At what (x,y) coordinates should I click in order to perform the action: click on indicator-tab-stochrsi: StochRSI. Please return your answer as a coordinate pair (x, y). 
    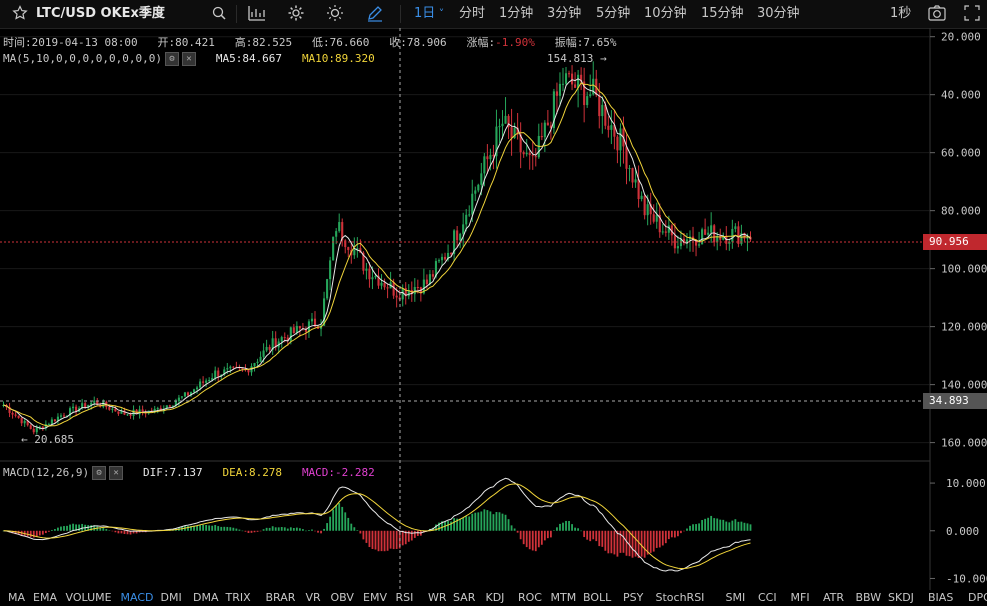
    Looking at the image, I should click on (680, 597).